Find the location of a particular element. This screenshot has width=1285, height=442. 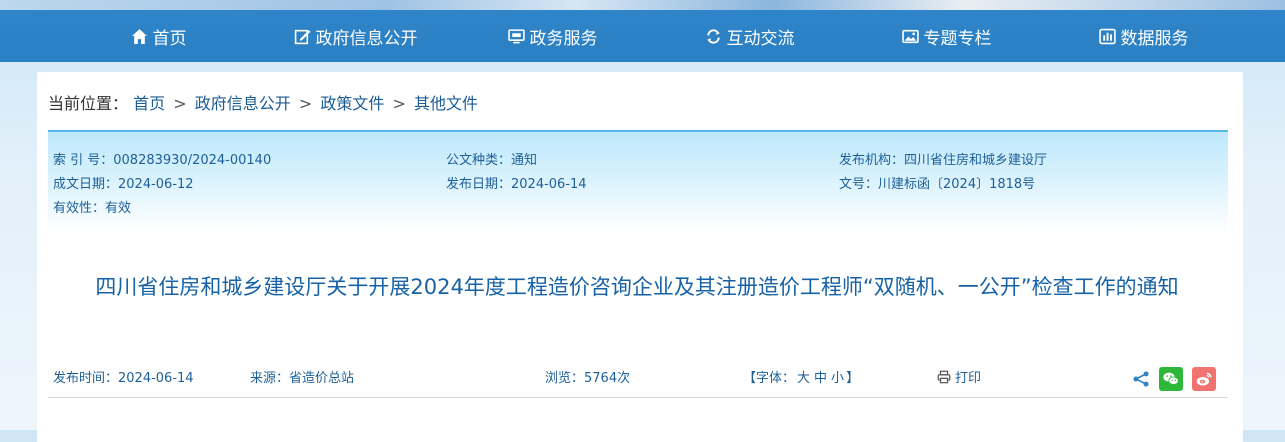

nav-item-label: 政务服务 is located at coordinates (563, 38).